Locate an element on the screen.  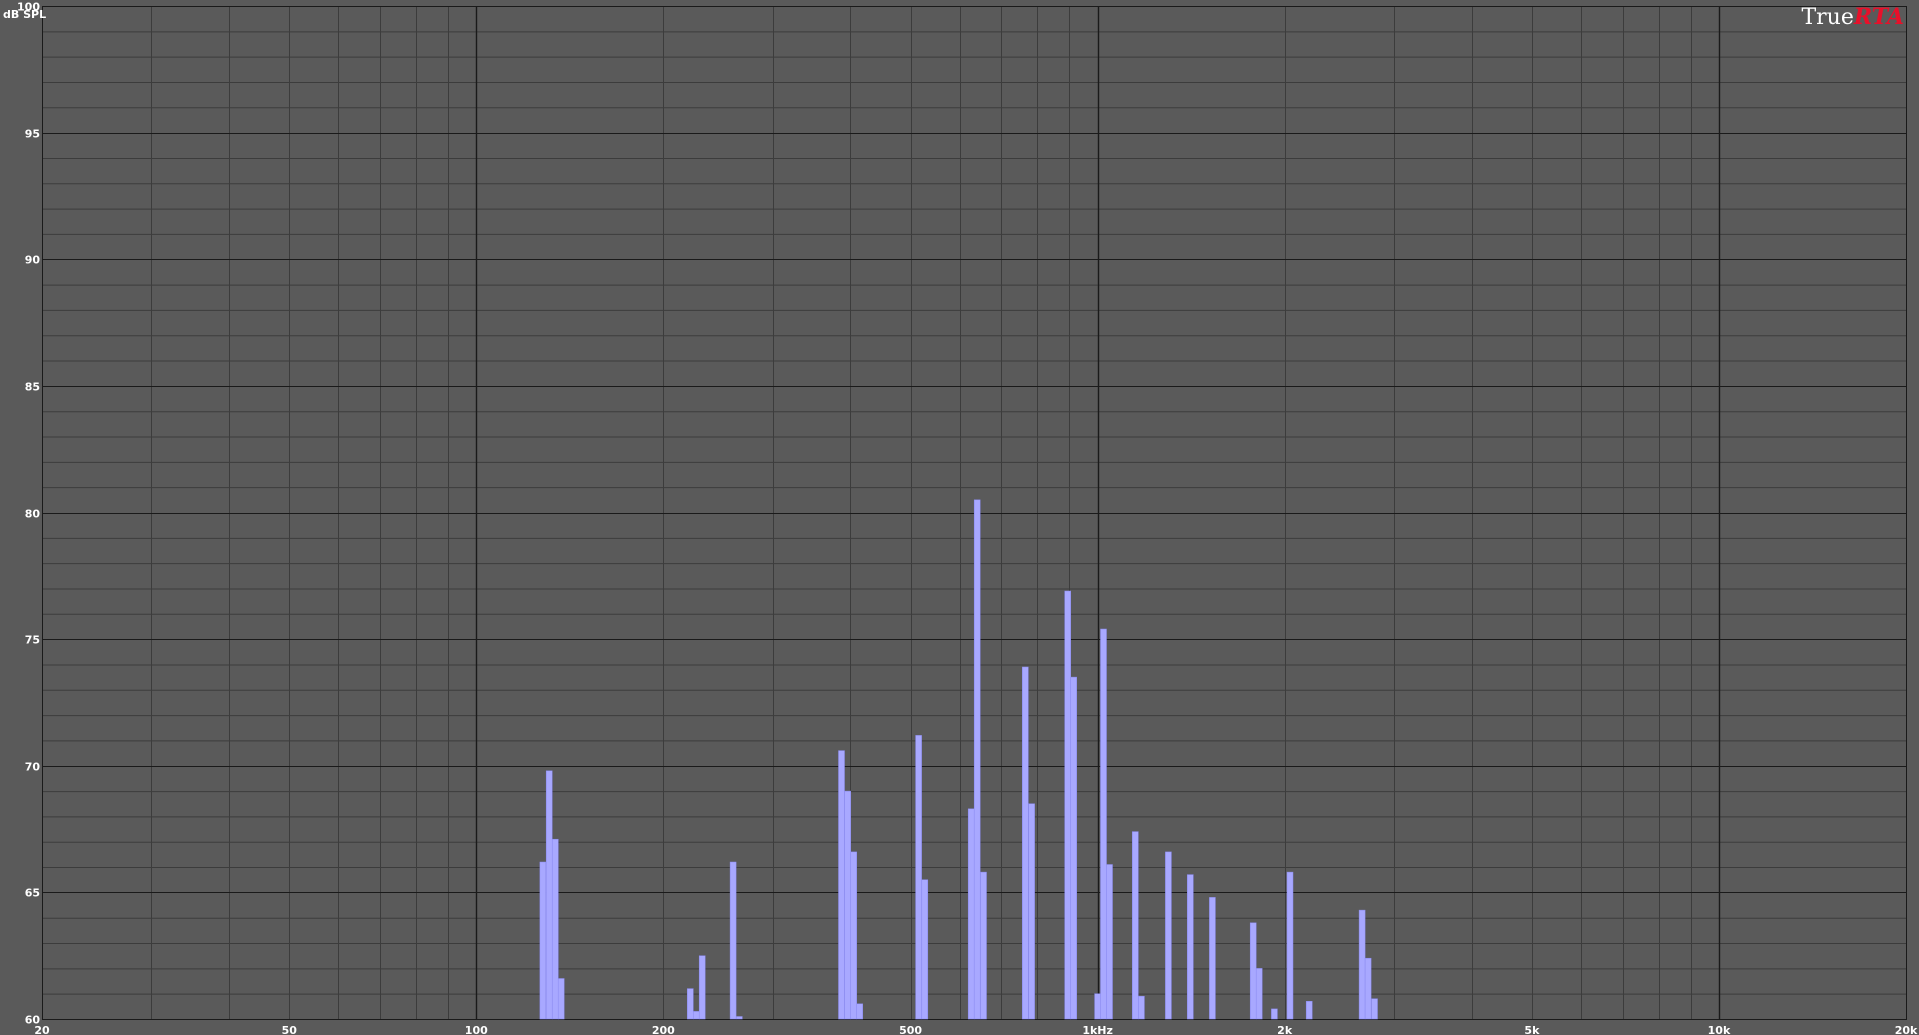
x-tick-label: 200 is located at coordinates (663, 1029).